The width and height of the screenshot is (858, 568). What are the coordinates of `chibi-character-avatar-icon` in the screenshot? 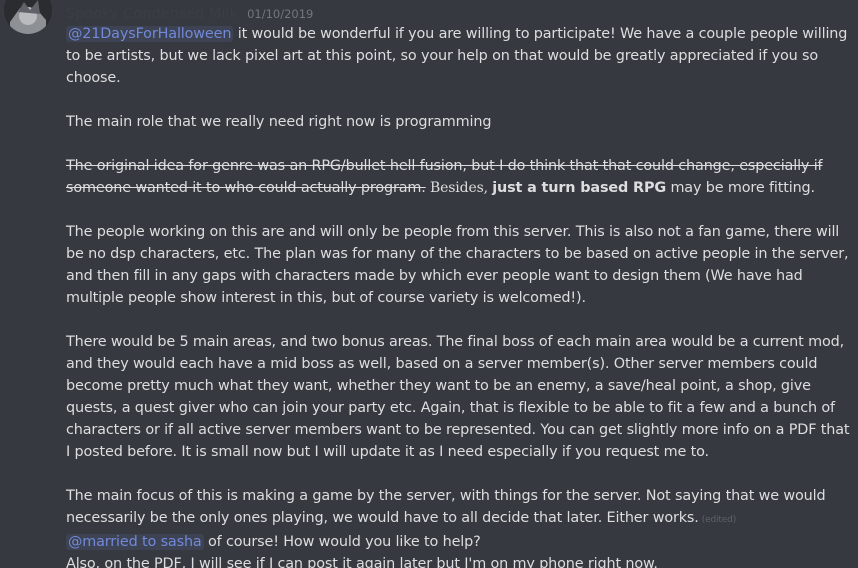 It's located at (28, 17).